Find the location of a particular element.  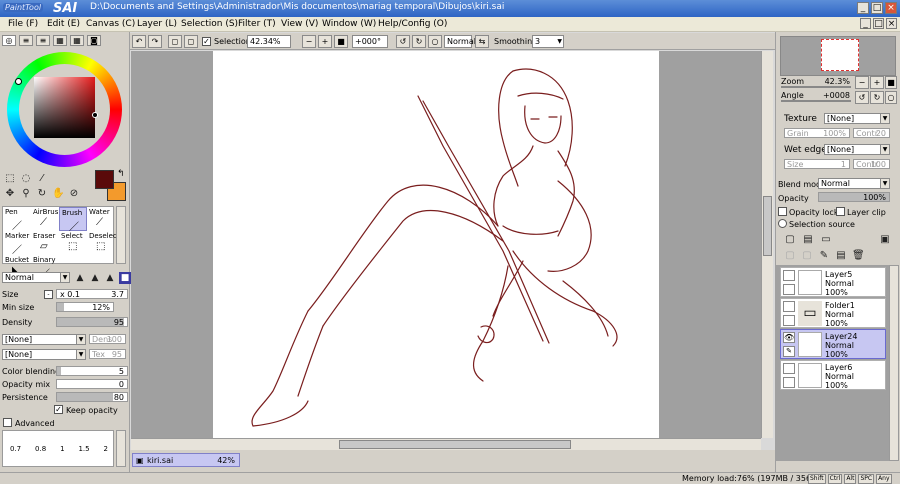

zoom-icon: ⚲ is located at coordinates (26, 194).